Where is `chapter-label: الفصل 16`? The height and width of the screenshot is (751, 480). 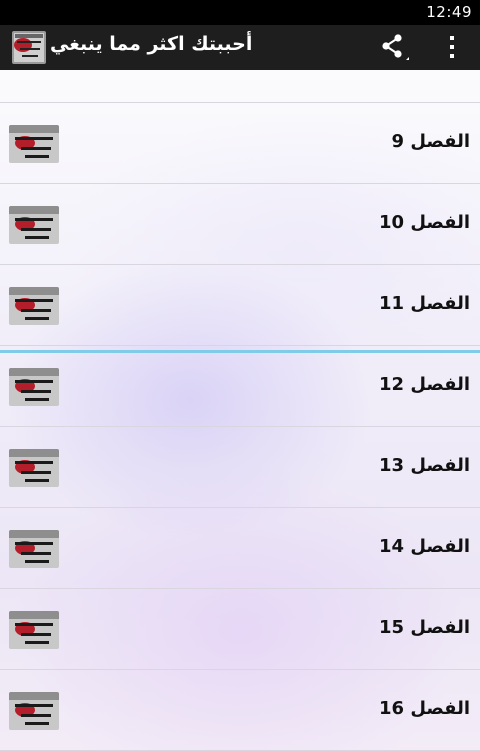 chapter-label: الفصل 16 is located at coordinates (424, 708).